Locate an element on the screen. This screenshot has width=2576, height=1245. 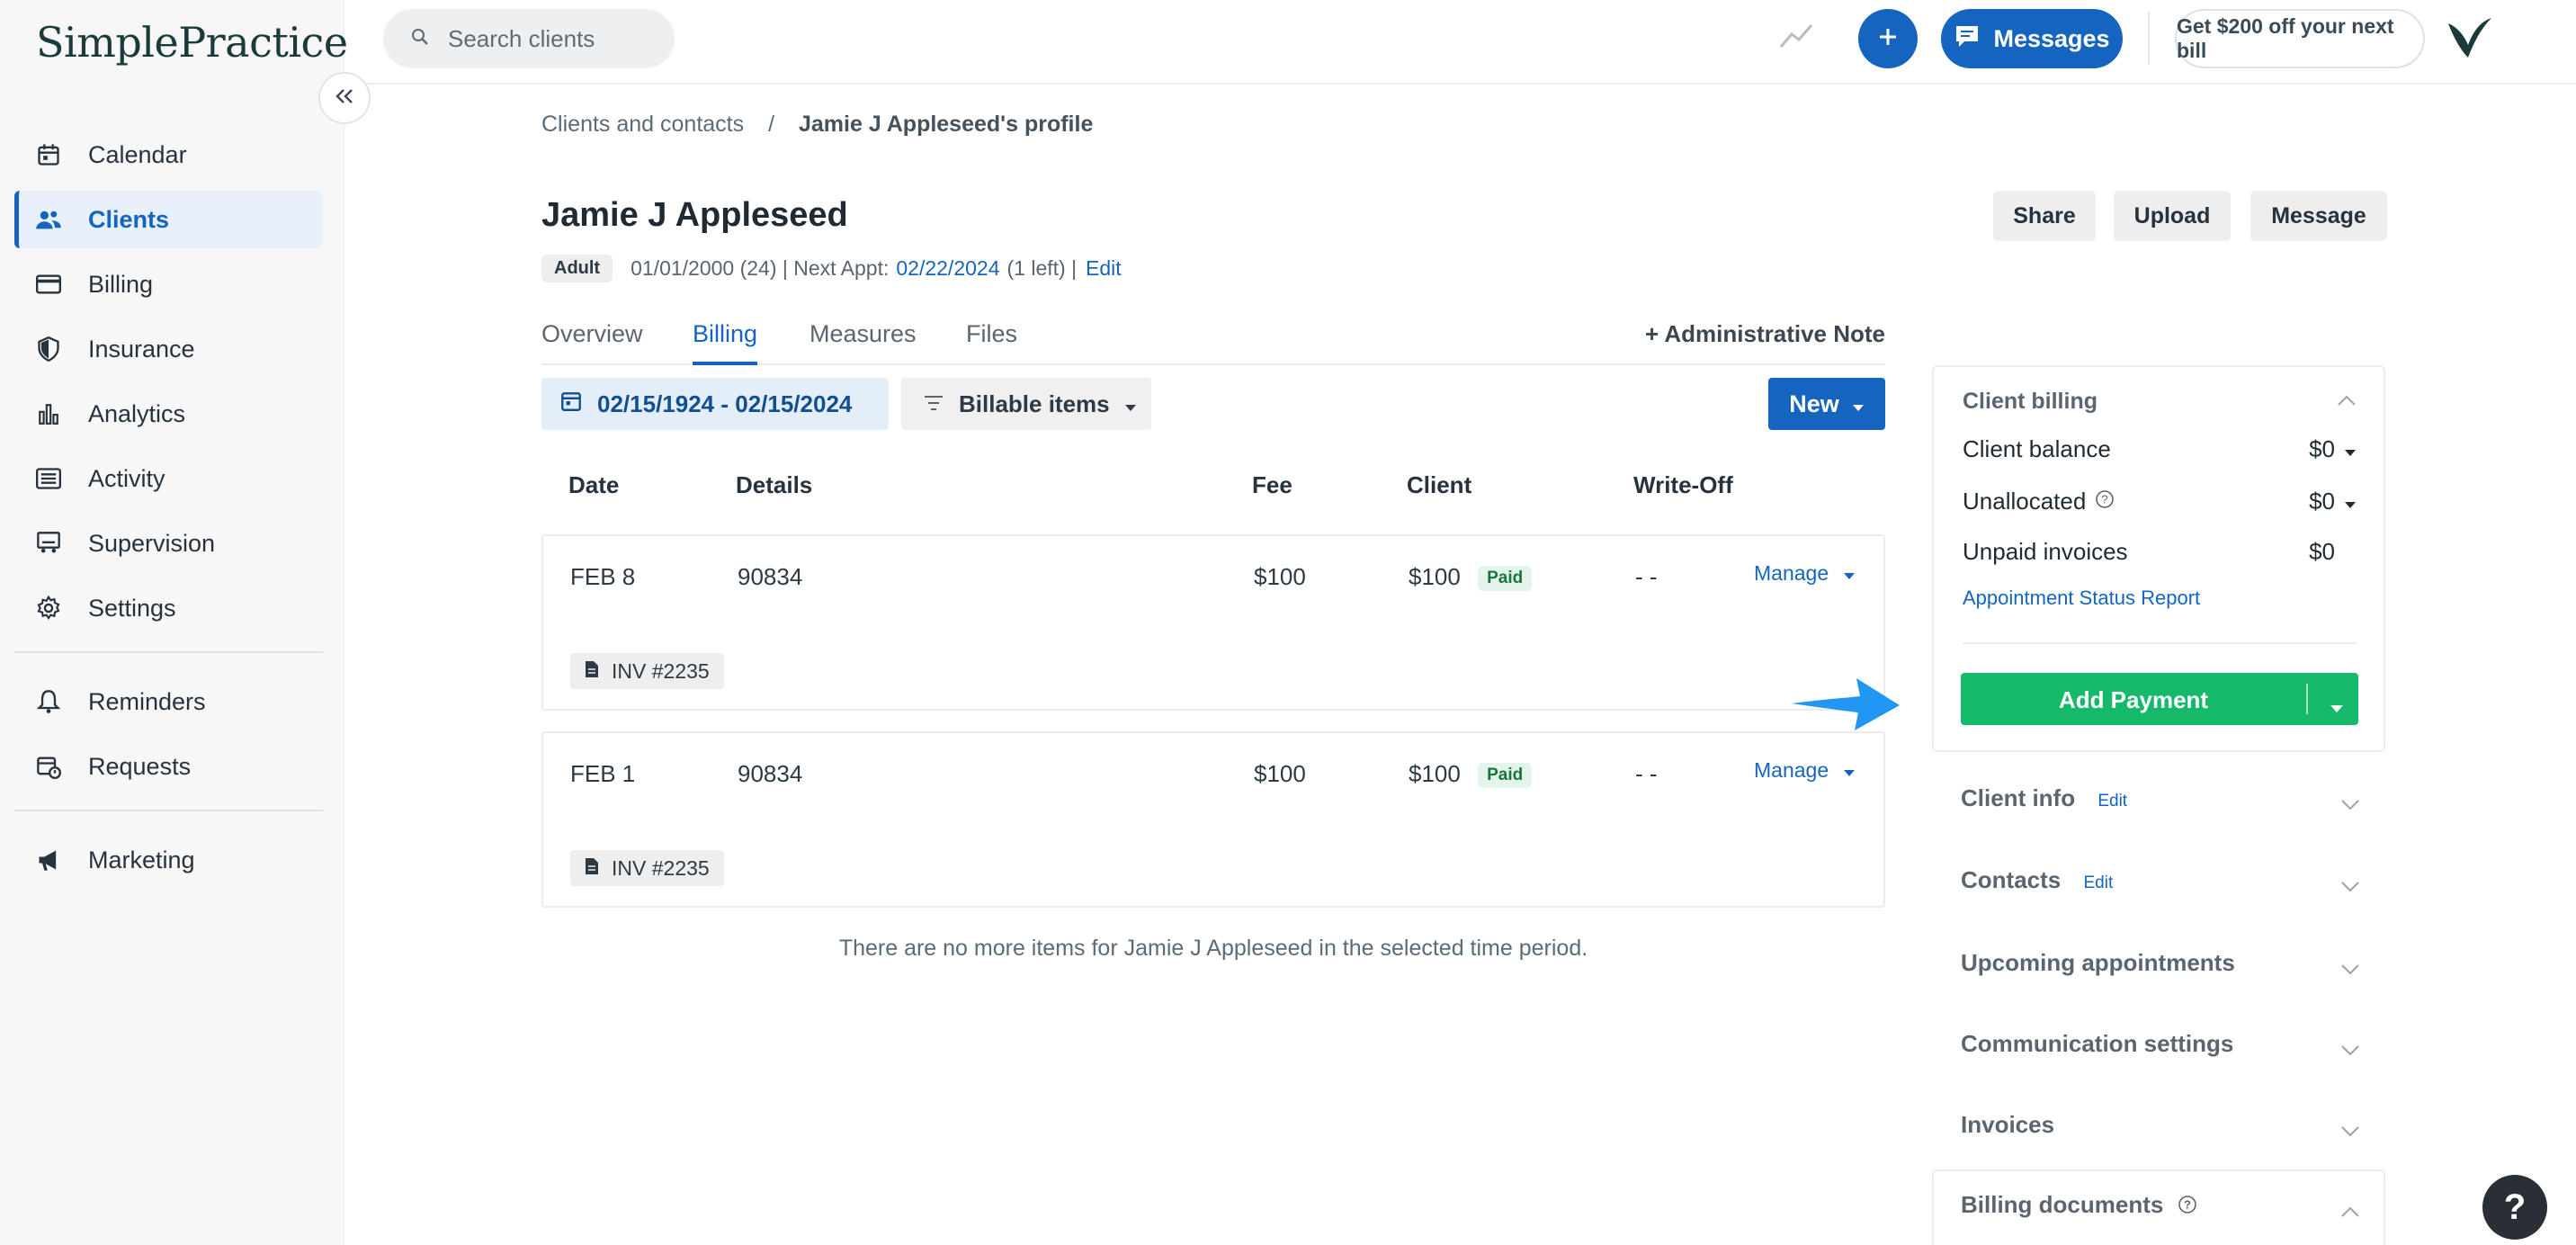
sidebar-item-label: Insurance is located at coordinates (141, 349).